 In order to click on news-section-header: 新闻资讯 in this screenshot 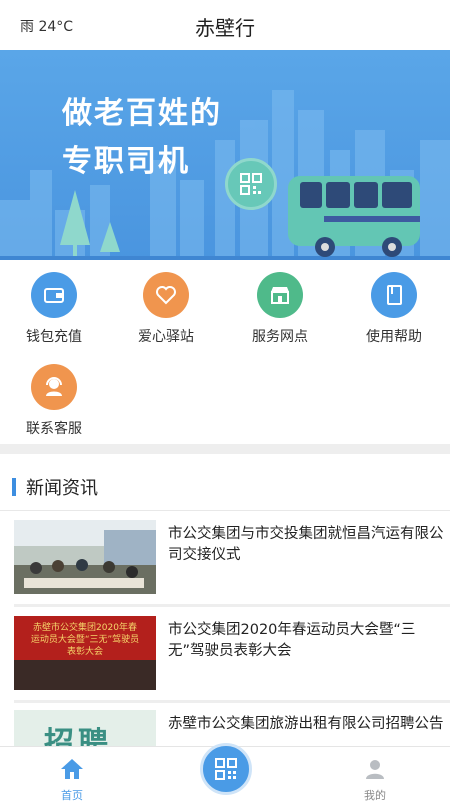, I will do `click(55, 487)`.